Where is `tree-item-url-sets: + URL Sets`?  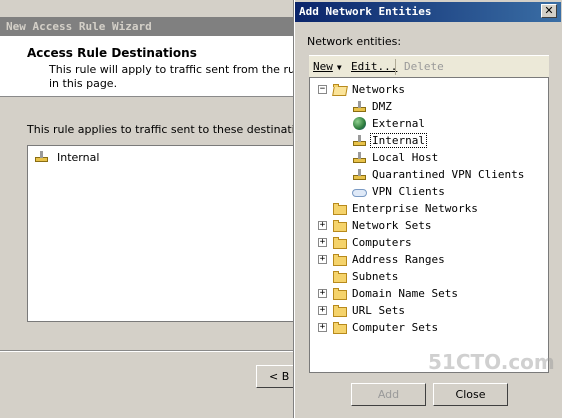 tree-item-url-sets: + URL Sets is located at coordinates (361, 310).